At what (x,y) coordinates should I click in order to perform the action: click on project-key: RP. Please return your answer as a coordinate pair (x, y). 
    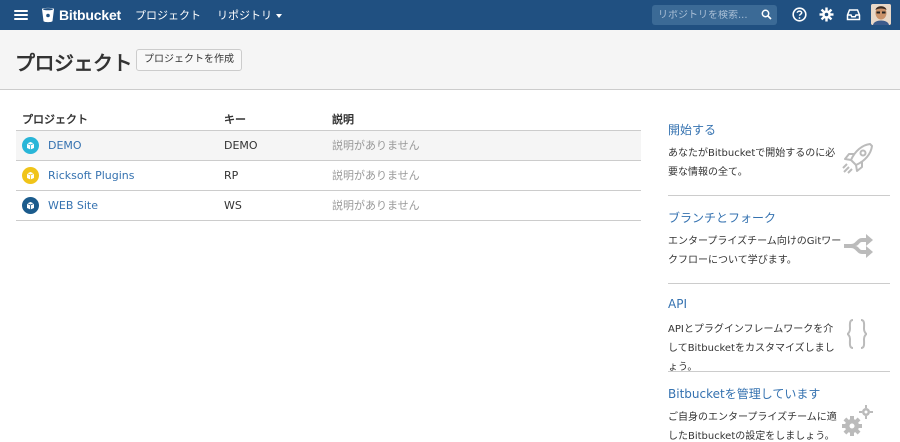
    Looking at the image, I should click on (272, 175).